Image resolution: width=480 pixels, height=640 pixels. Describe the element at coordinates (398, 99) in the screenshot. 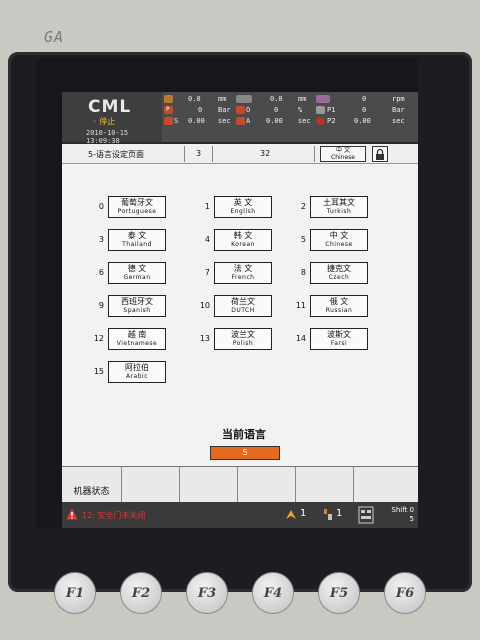

I see `stat-unit: rpm` at that location.